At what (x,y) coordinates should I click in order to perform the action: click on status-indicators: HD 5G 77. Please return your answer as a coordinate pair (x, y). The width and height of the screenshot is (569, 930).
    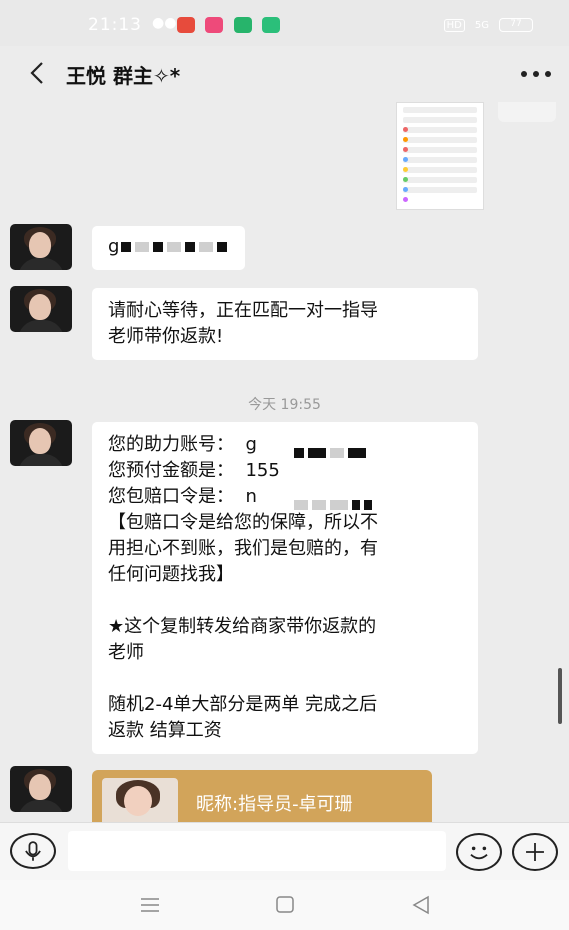
    Looking at the image, I should click on (488, 25).